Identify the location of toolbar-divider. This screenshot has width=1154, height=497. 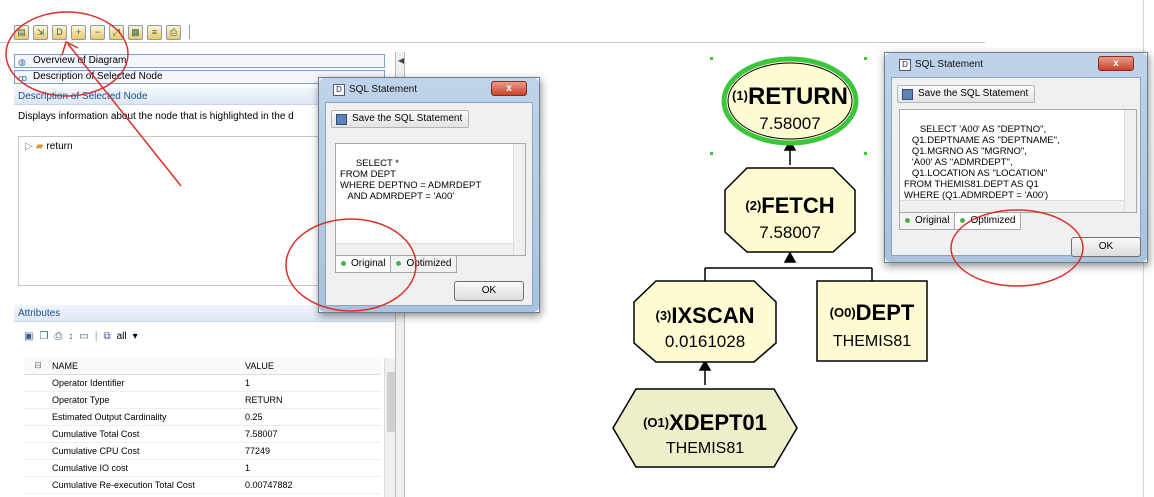
(492, 42).